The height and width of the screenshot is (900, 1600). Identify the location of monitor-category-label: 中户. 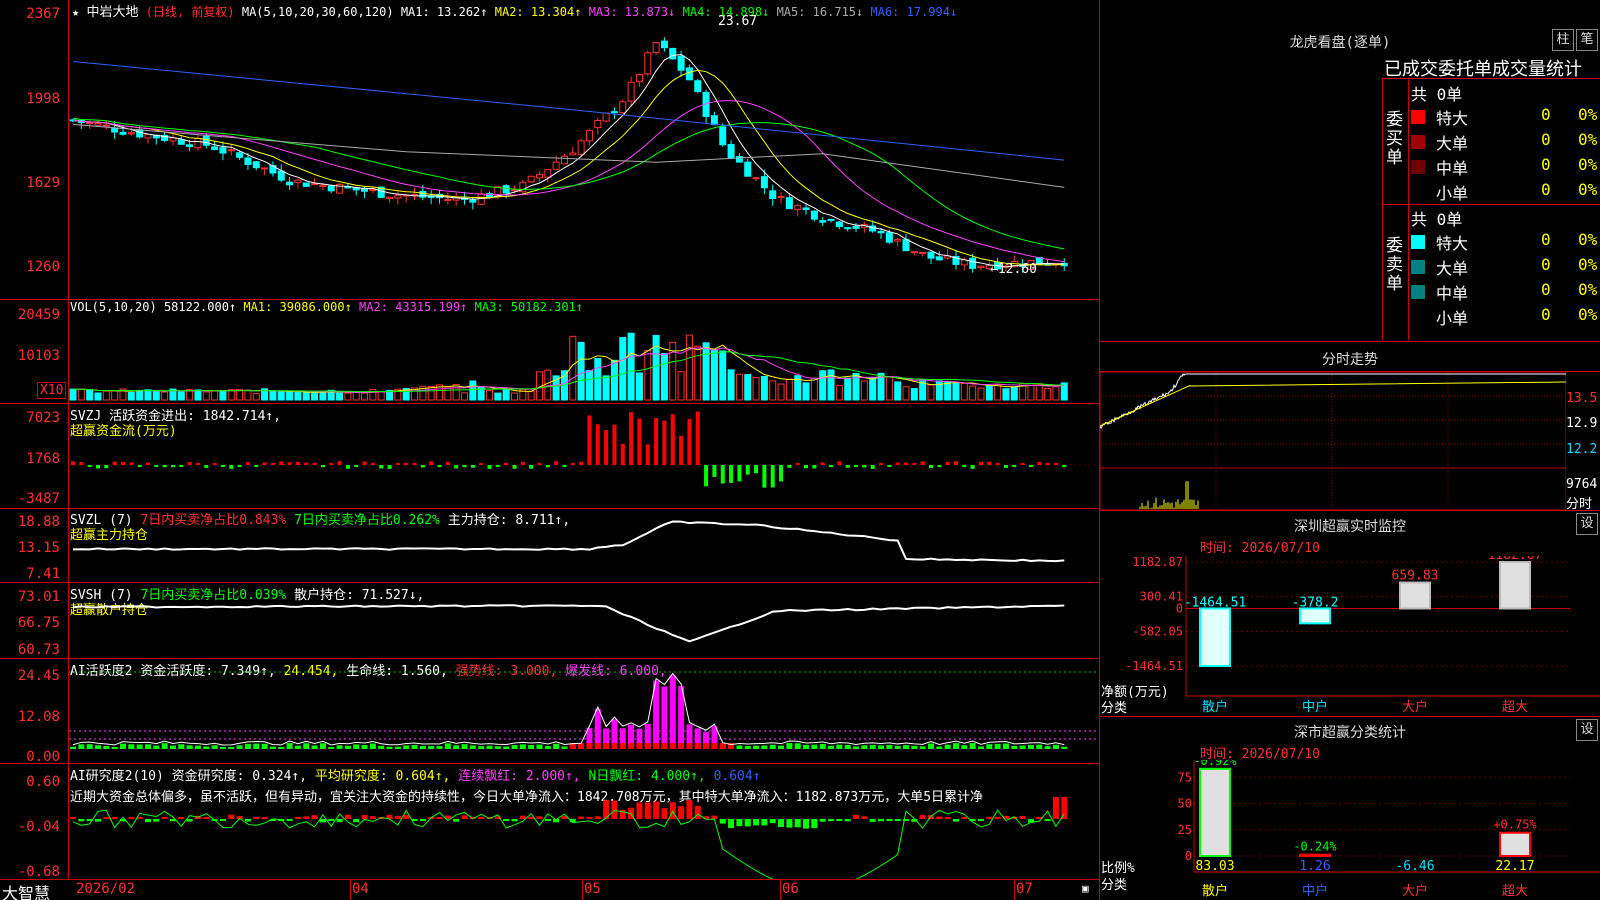
(1315, 707).